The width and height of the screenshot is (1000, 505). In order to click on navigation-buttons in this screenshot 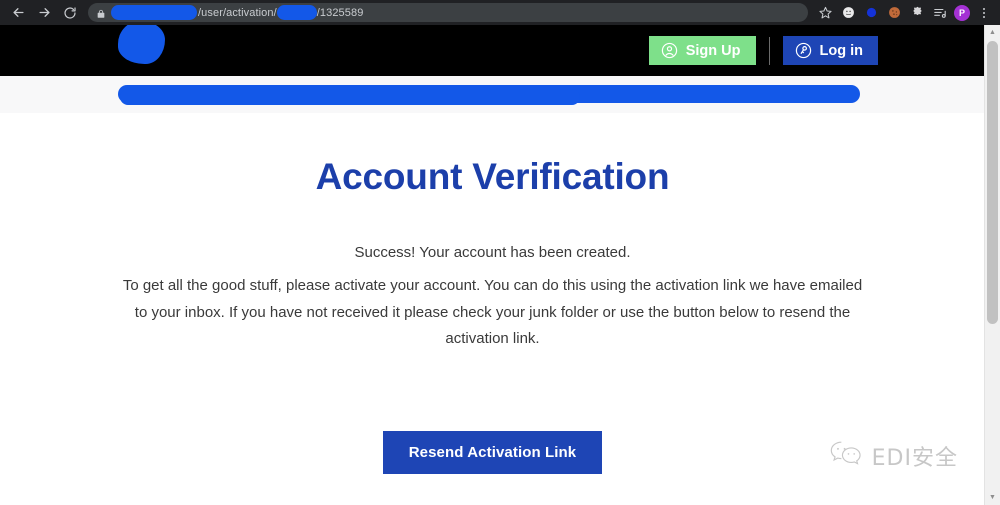, I will do `click(41, 13)`.